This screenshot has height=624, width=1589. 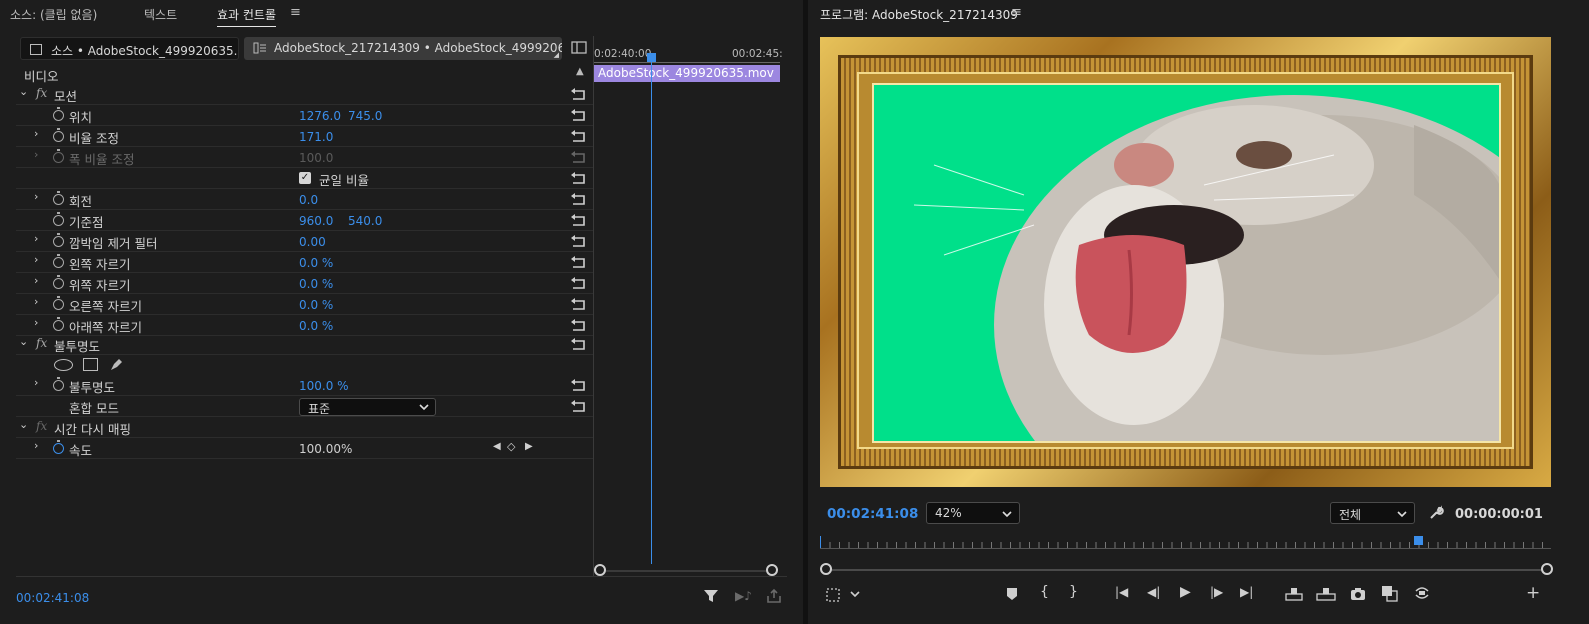 What do you see at coordinates (1533, 593) in the screenshot?
I see `add-button-icon: +` at bounding box center [1533, 593].